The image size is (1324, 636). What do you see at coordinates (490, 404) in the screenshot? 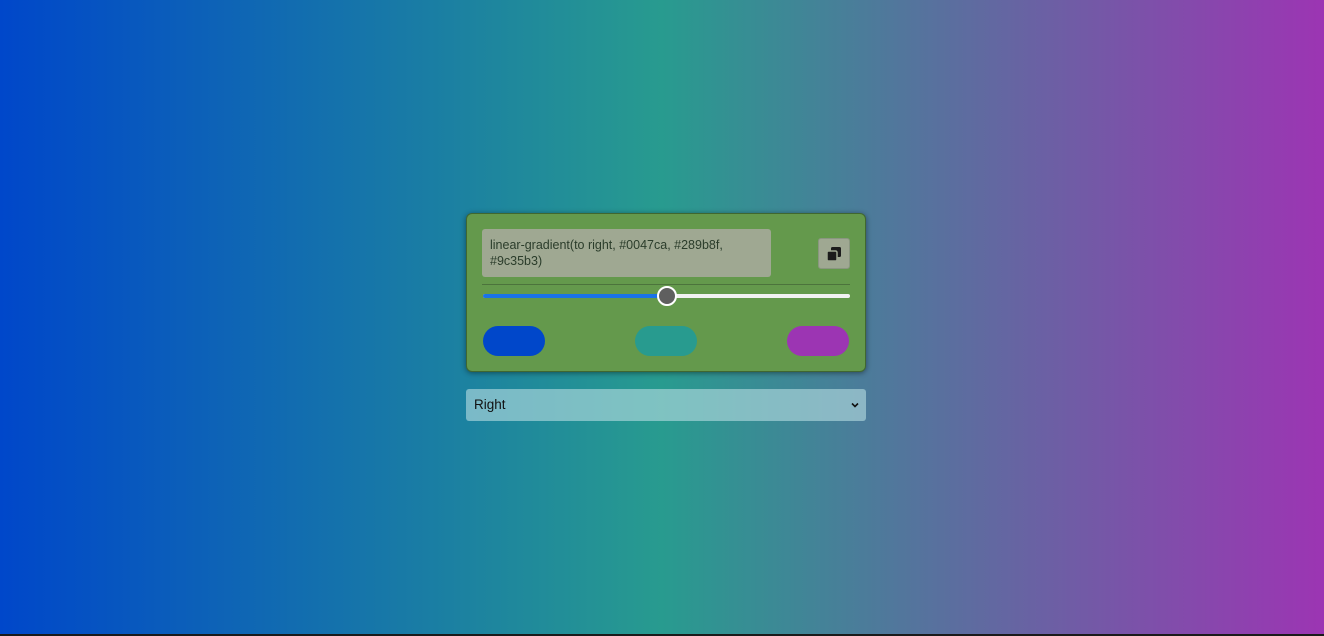
I see `direction-select-value: Right` at bounding box center [490, 404].